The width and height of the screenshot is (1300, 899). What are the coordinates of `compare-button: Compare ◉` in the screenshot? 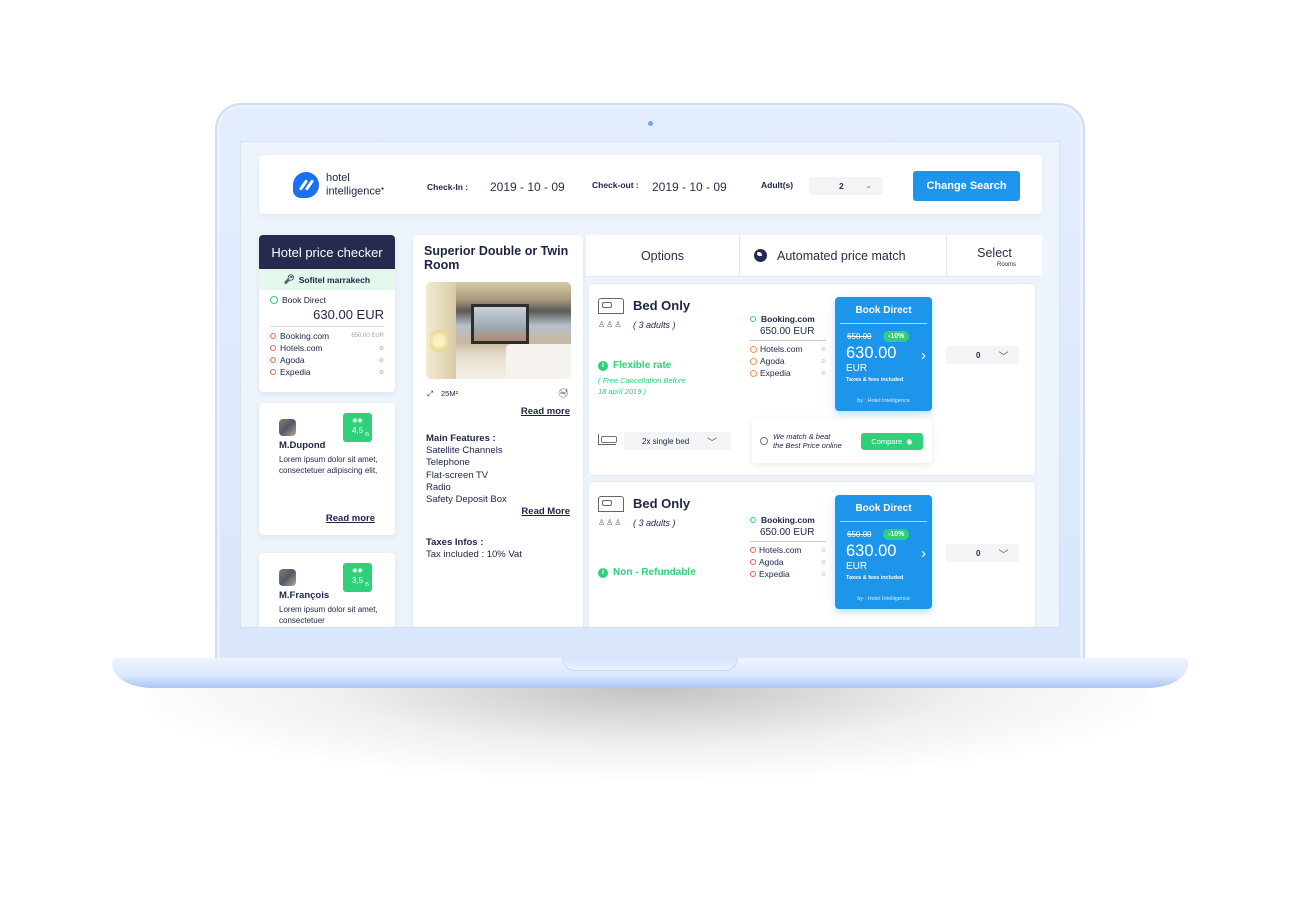 It's located at (892, 441).